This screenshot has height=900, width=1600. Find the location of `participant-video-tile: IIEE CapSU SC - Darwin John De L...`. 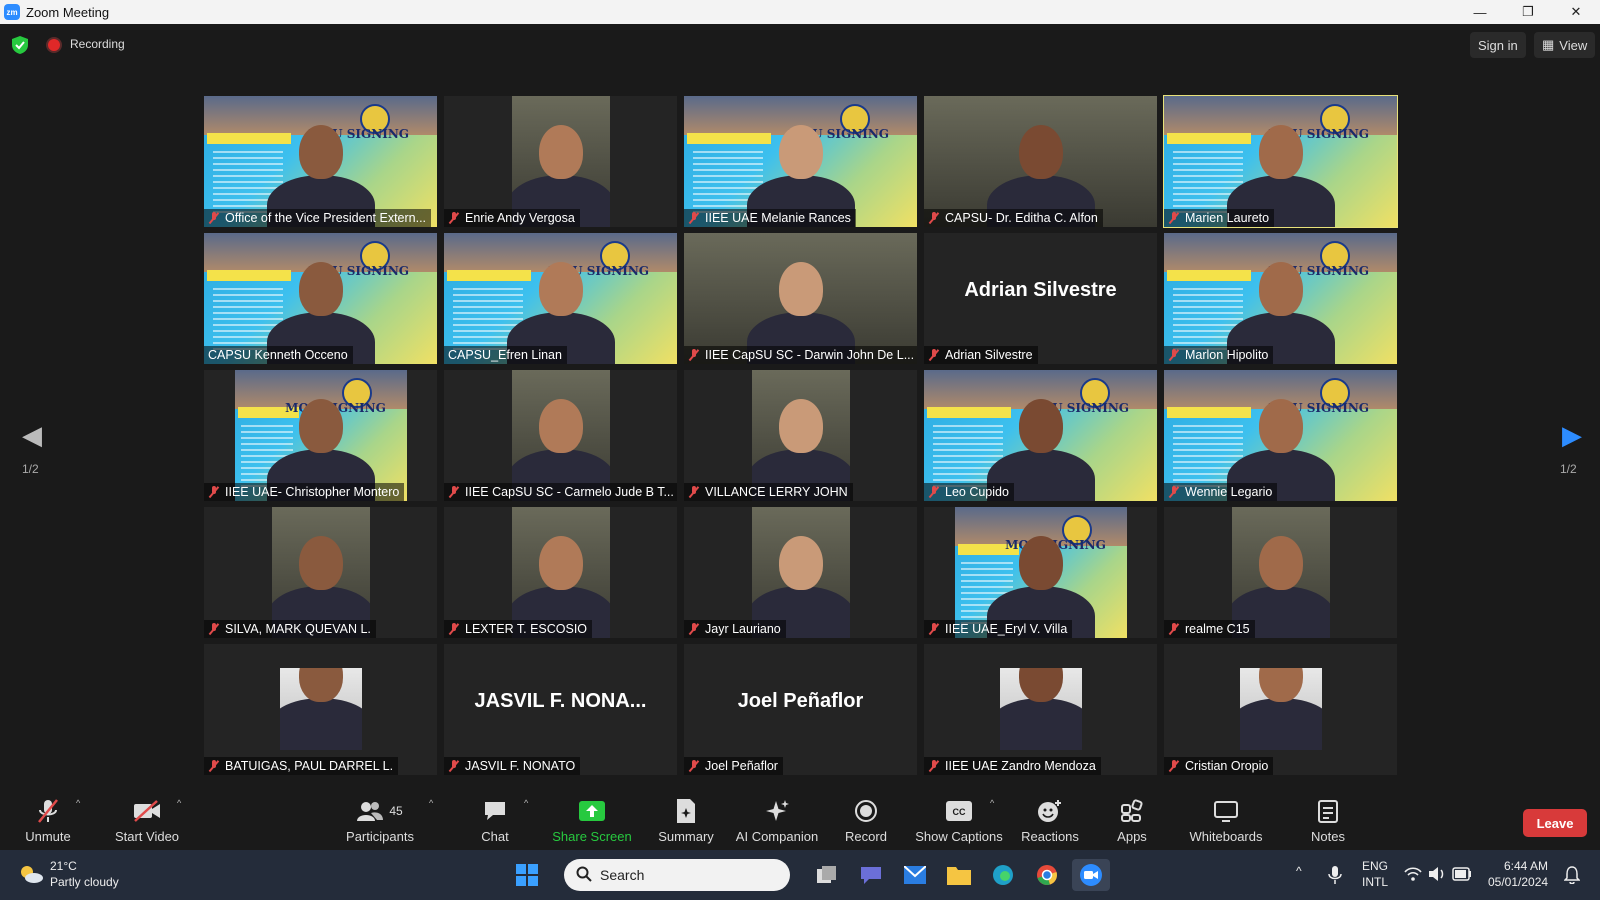

participant-video-tile: IIEE CapSU SC - Darwin John De L... is located at coordinates (800, 298).